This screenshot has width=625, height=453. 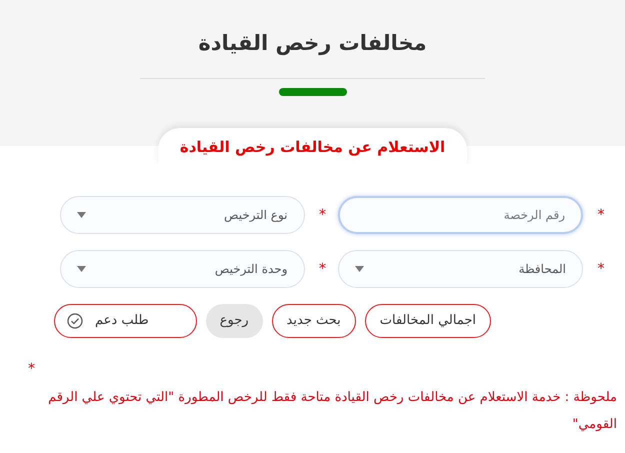 I want to click on check-circle-icon, so click(x=75, y=321).